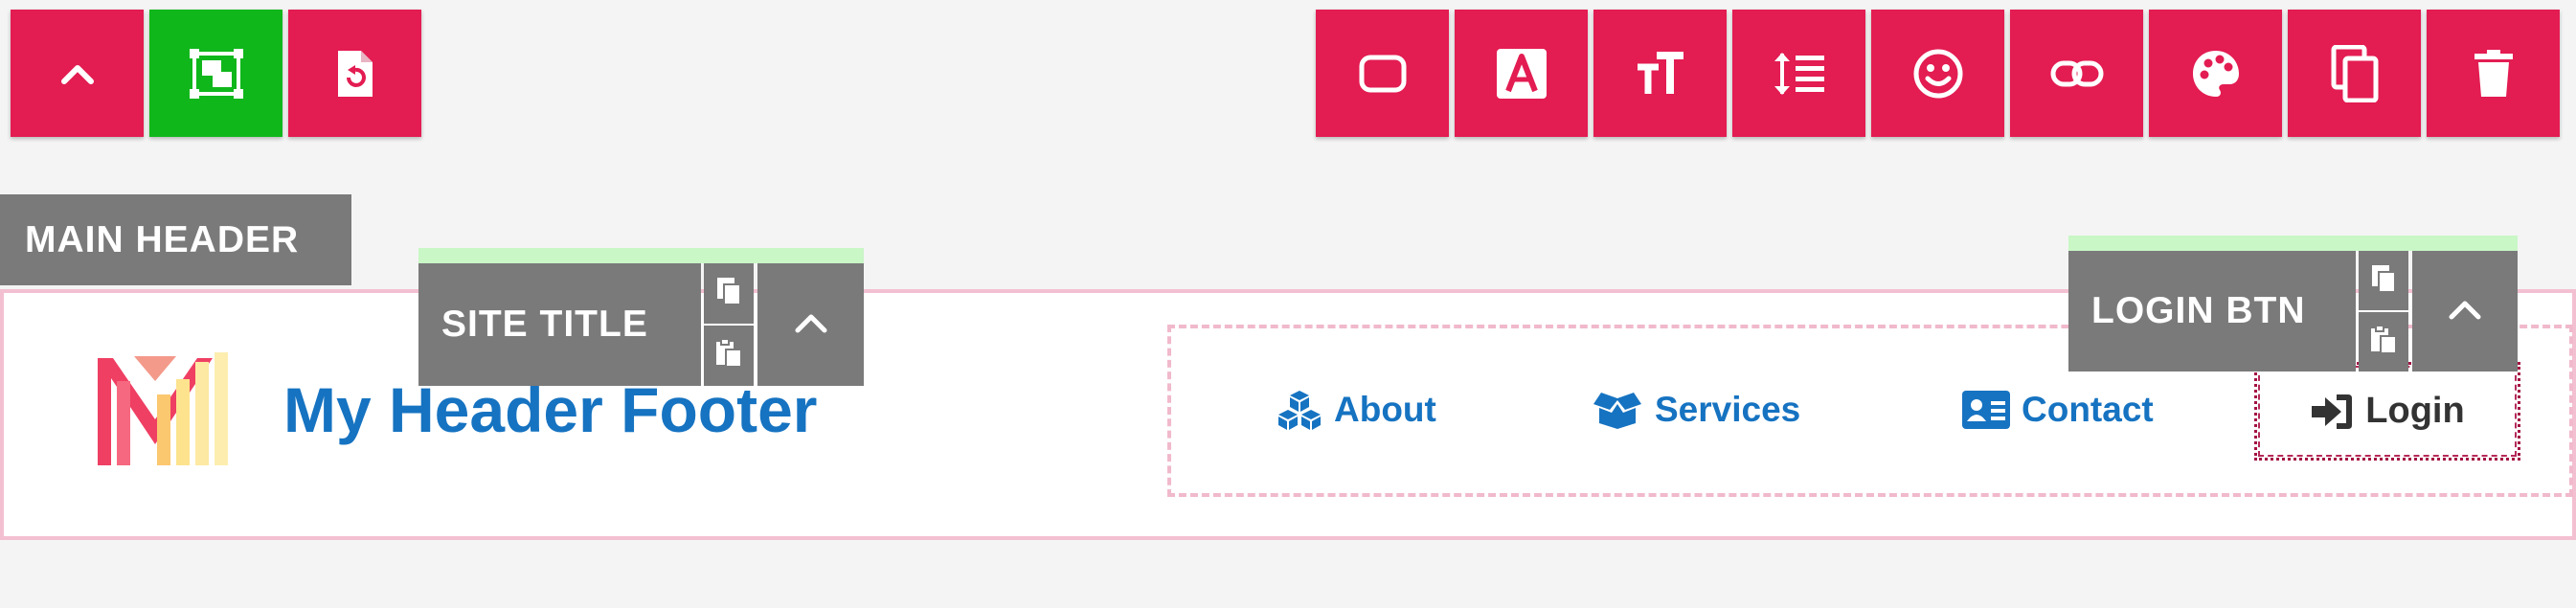  What do you see at coordinates (2088, 409) in the screenshot?
I see `nav-link-contact-label: Contact` at bounding box center [2088, 409].